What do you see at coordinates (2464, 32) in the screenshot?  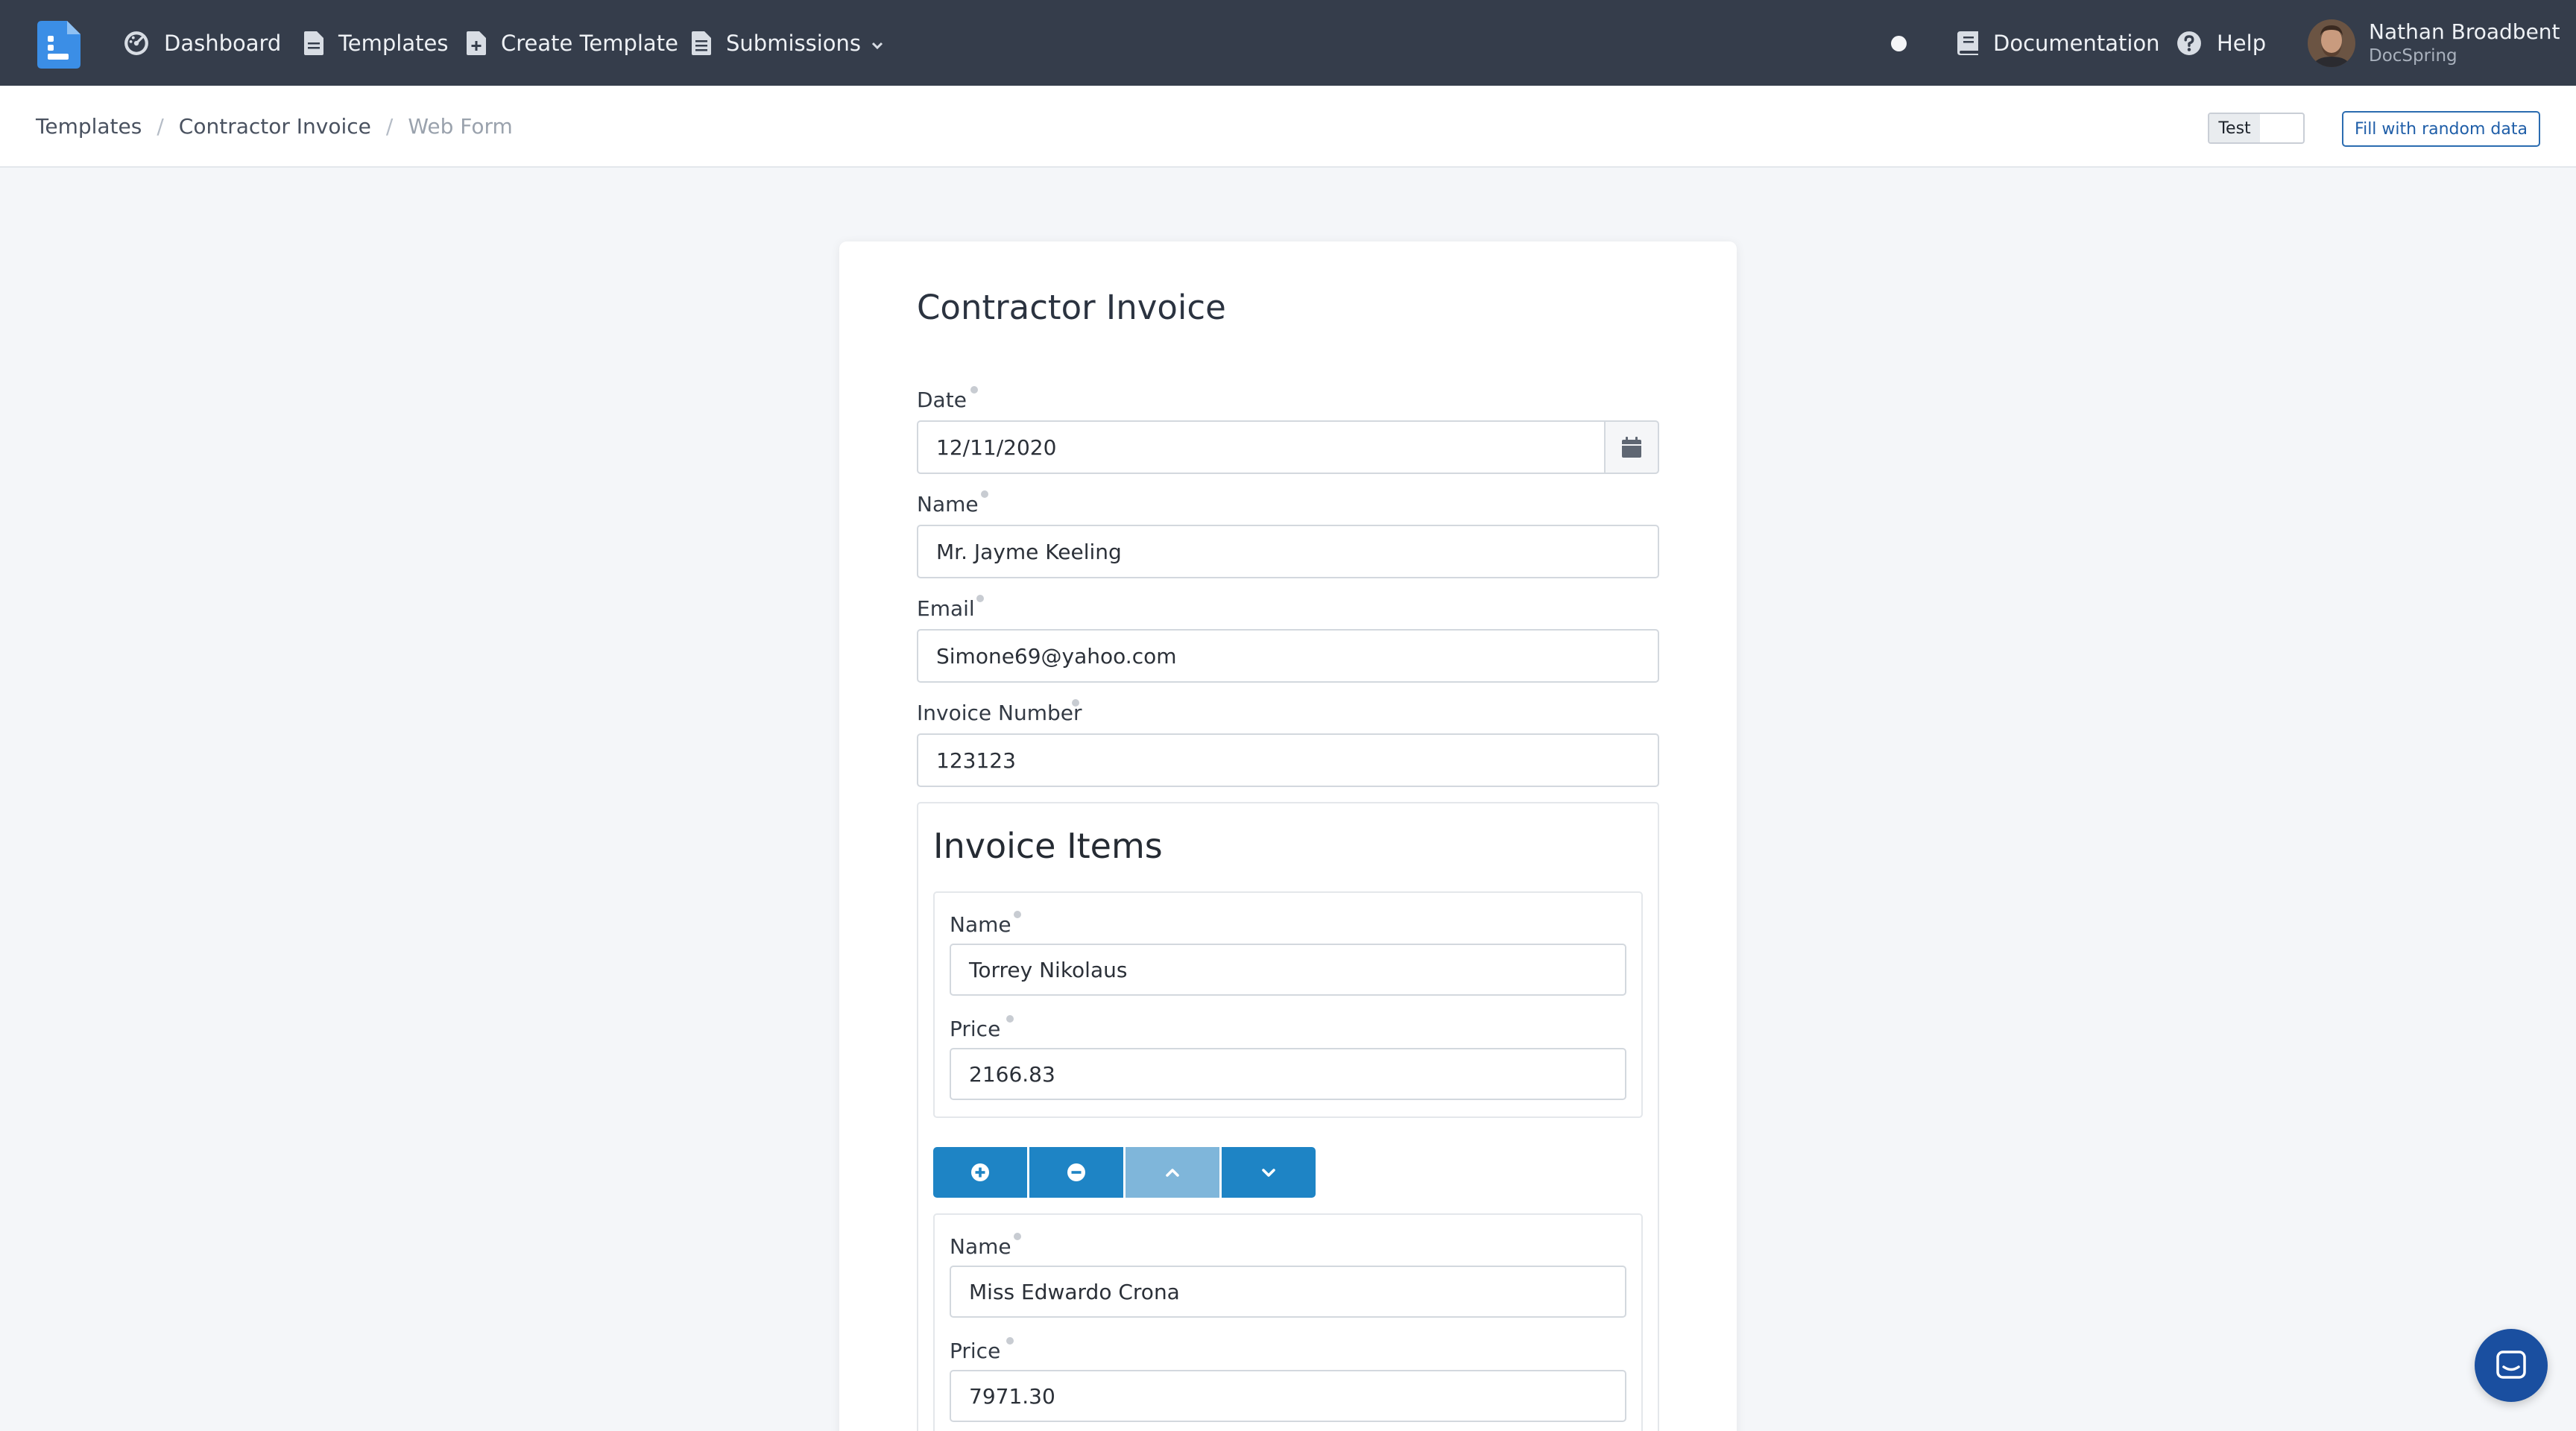 I see `user-name: Nathan Broadbent` at bounding box center [2464, 32].